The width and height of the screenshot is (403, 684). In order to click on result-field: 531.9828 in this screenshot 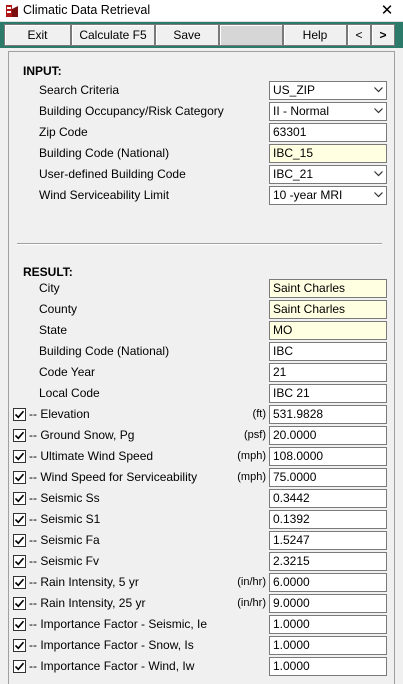, I will do `click(328, 414)`.